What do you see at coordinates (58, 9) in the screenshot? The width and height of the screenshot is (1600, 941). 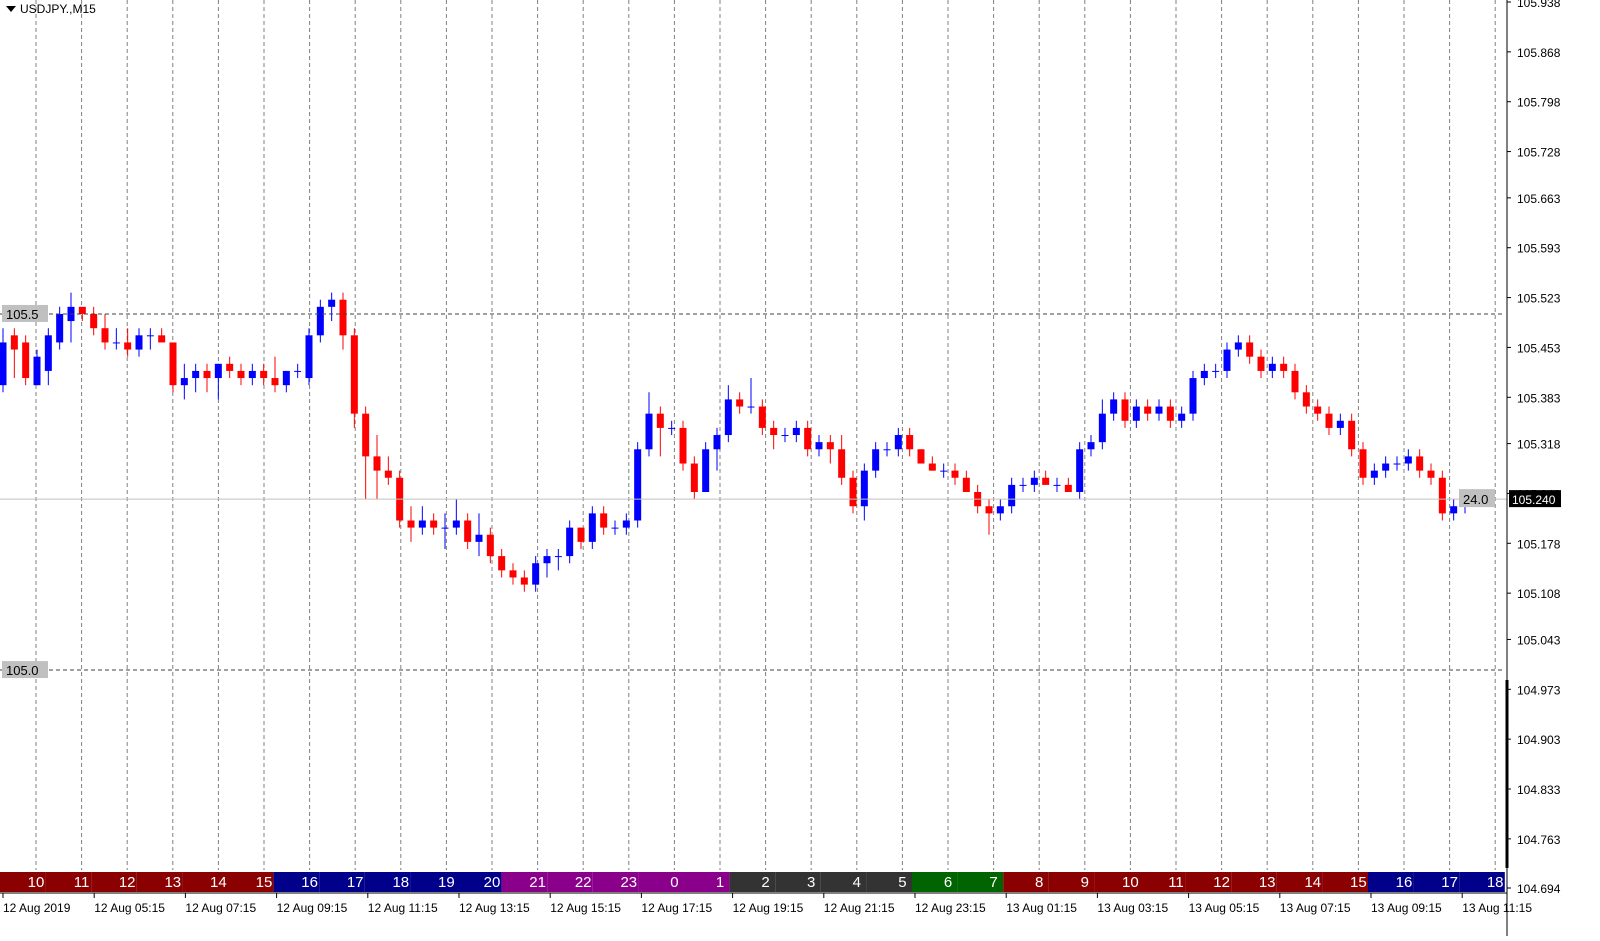 I see `symbol-label: USDJPY.,M15` at bounding box center [58, 9].